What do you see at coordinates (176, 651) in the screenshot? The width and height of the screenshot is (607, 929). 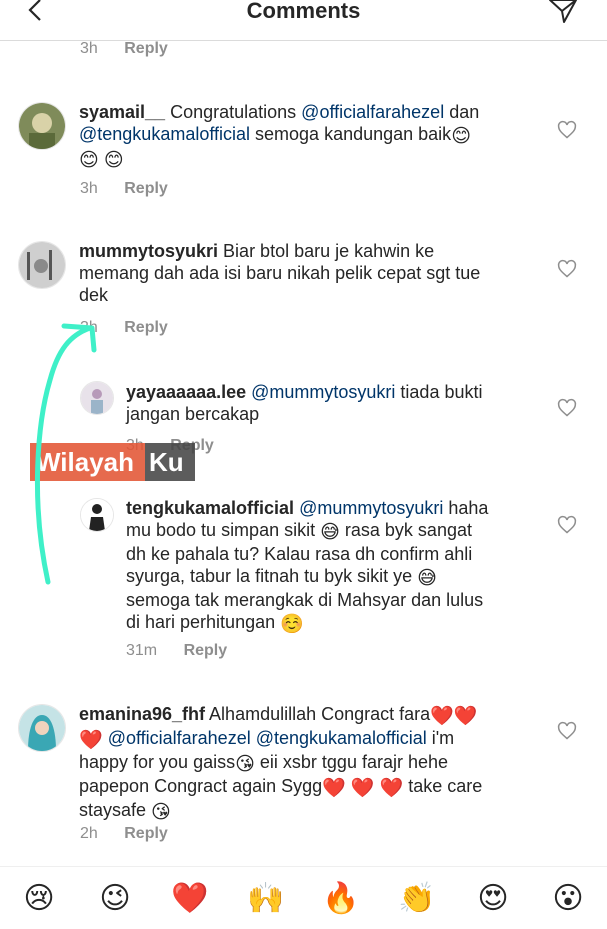 I see `comment-meta: 31m Reply` at bounding box center [176, 651].